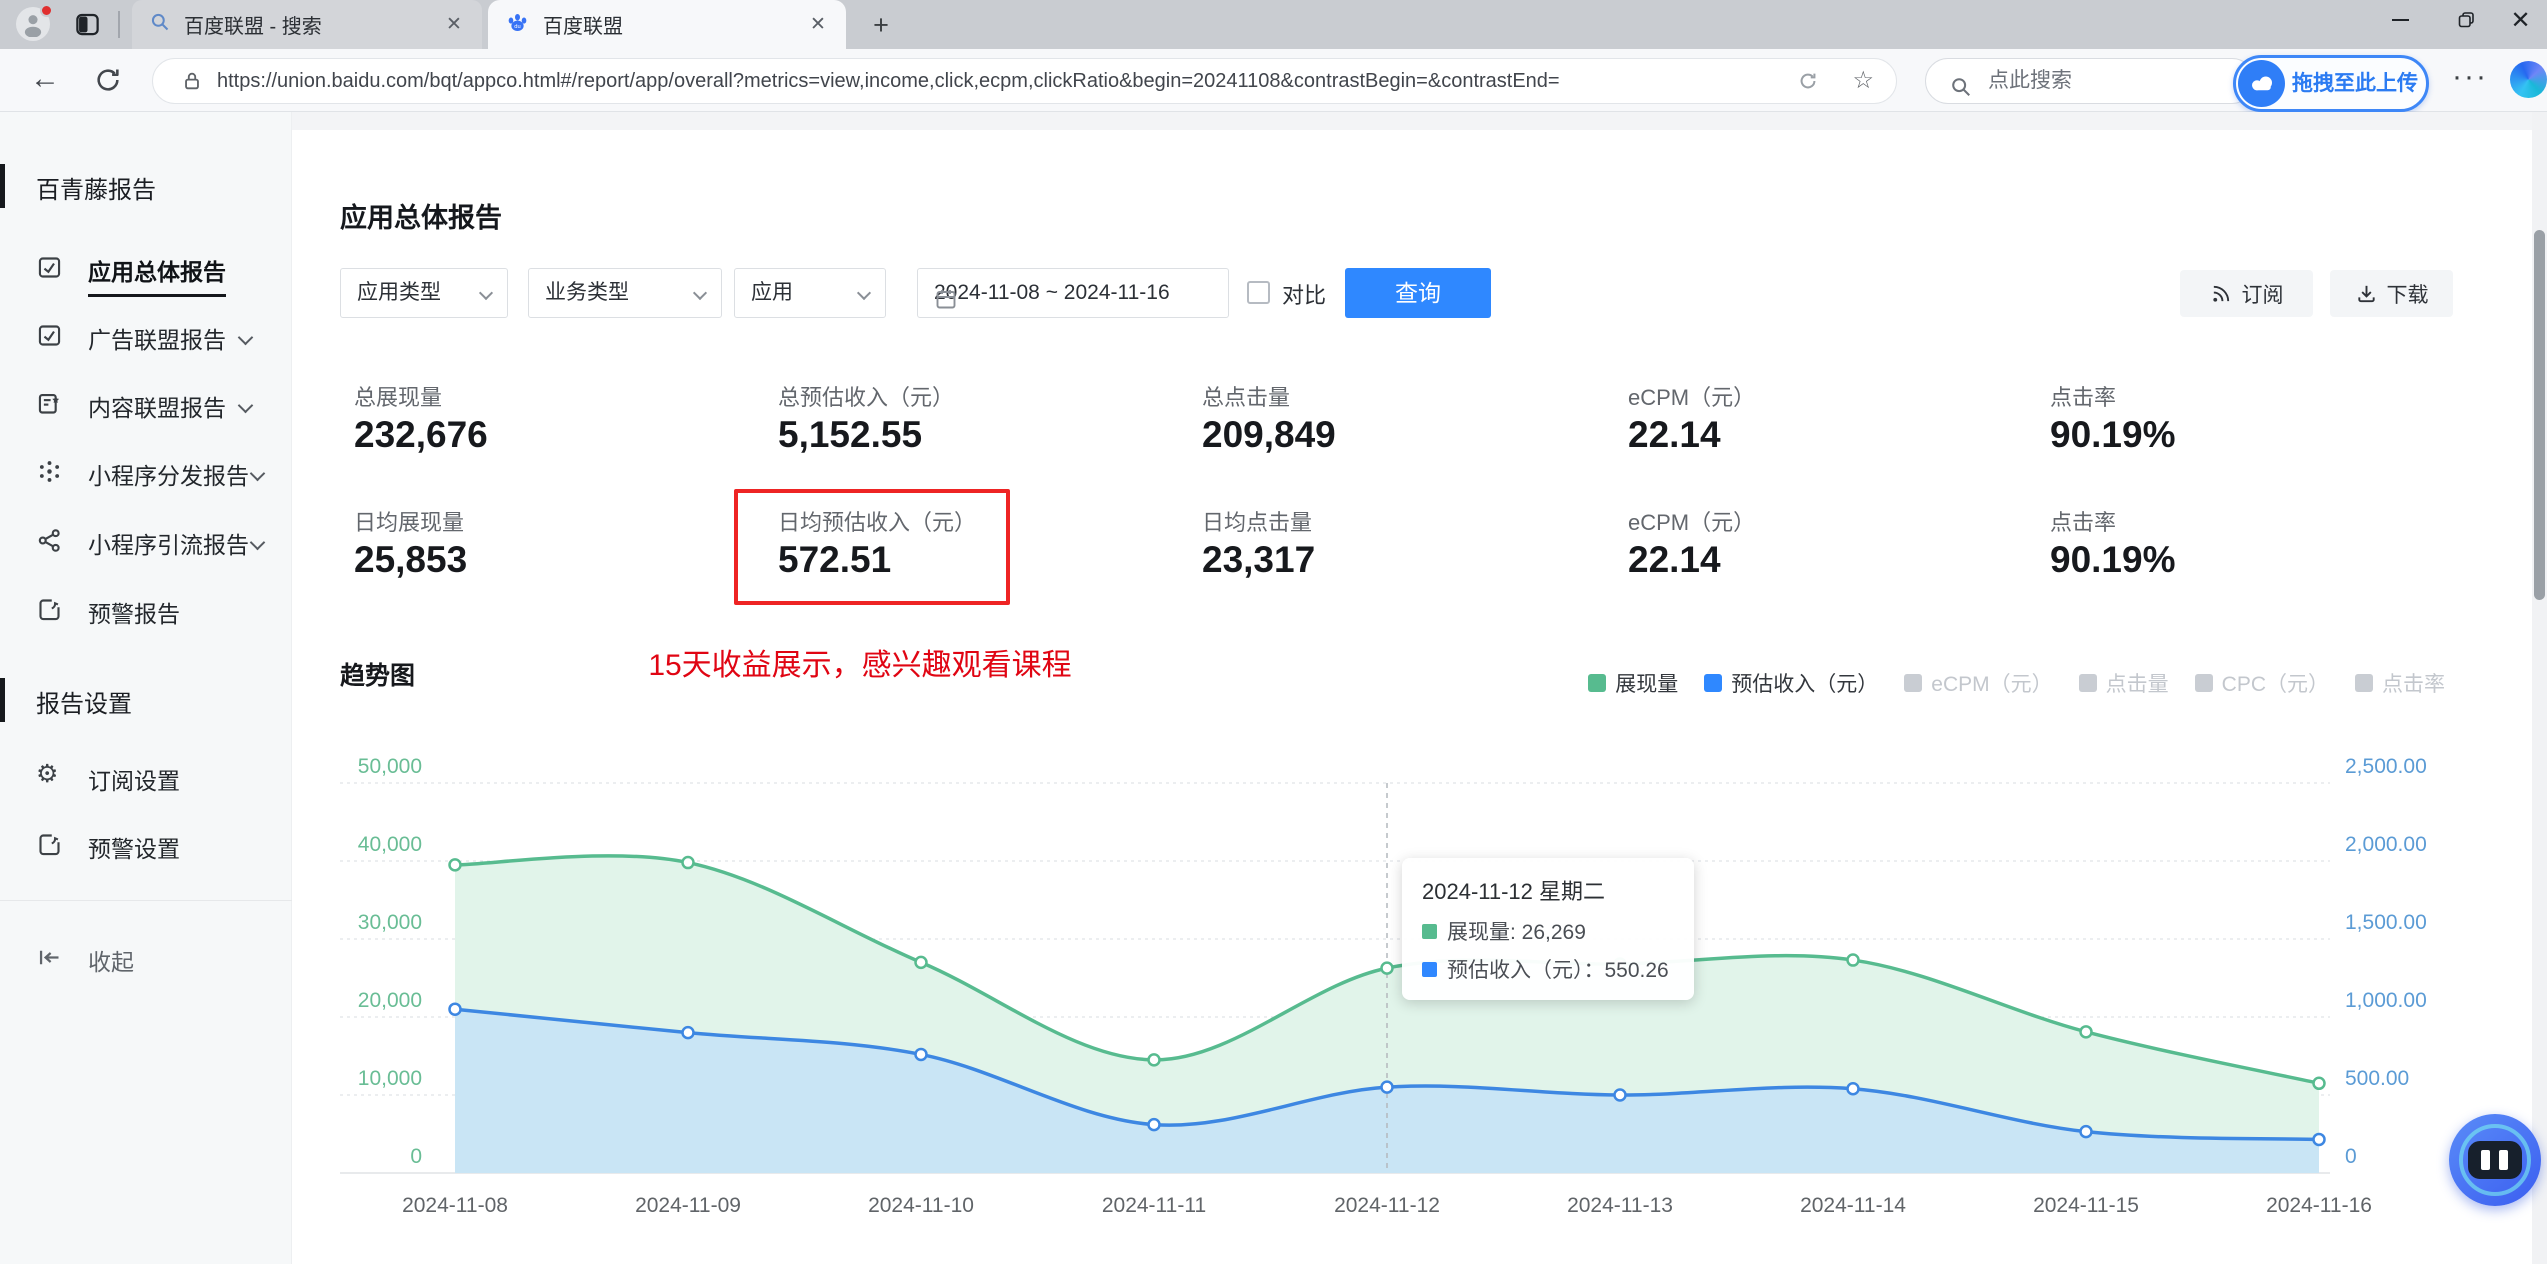 The width and height of the screenshot is (2547, 1264). I want to click on svg-text: 2024-11-13, so click(1620, 1205).